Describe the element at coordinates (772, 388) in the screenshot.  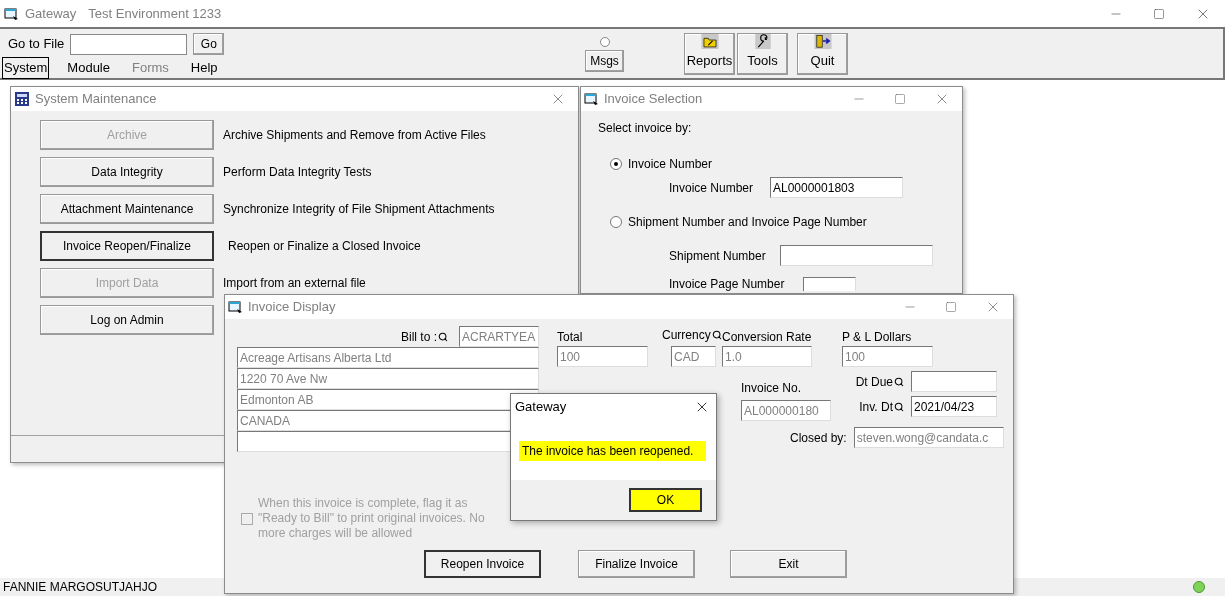
I see `field-label: Invoice No.` at that location.